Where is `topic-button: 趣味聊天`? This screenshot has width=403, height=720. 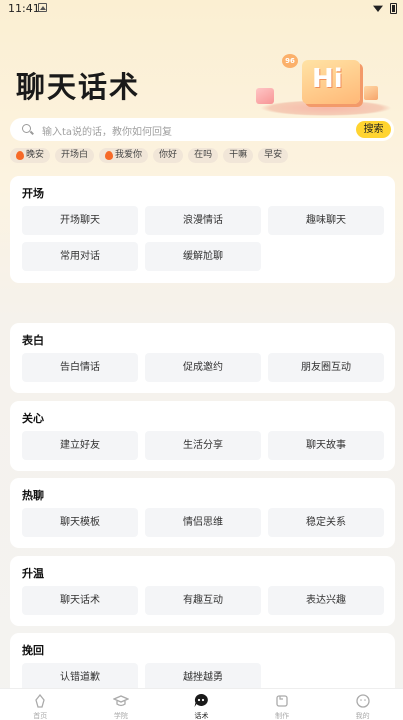 topic-button: 趣味聊天 is located at coordinates (326, 220).